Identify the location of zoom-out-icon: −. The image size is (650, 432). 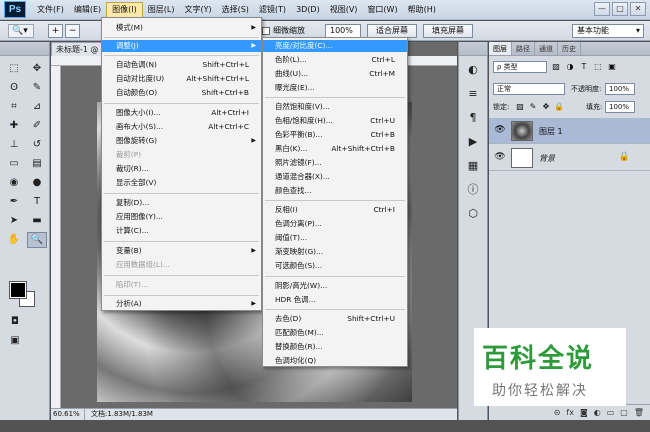
(72, 31).